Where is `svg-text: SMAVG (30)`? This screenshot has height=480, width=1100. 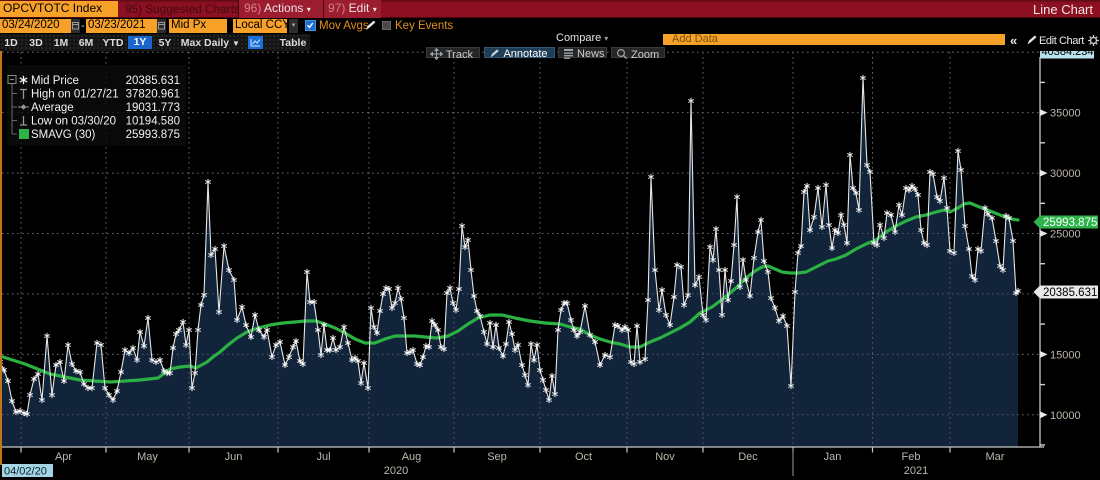 svg-text: SMAVG (30) is located at coordinates (63, 135).